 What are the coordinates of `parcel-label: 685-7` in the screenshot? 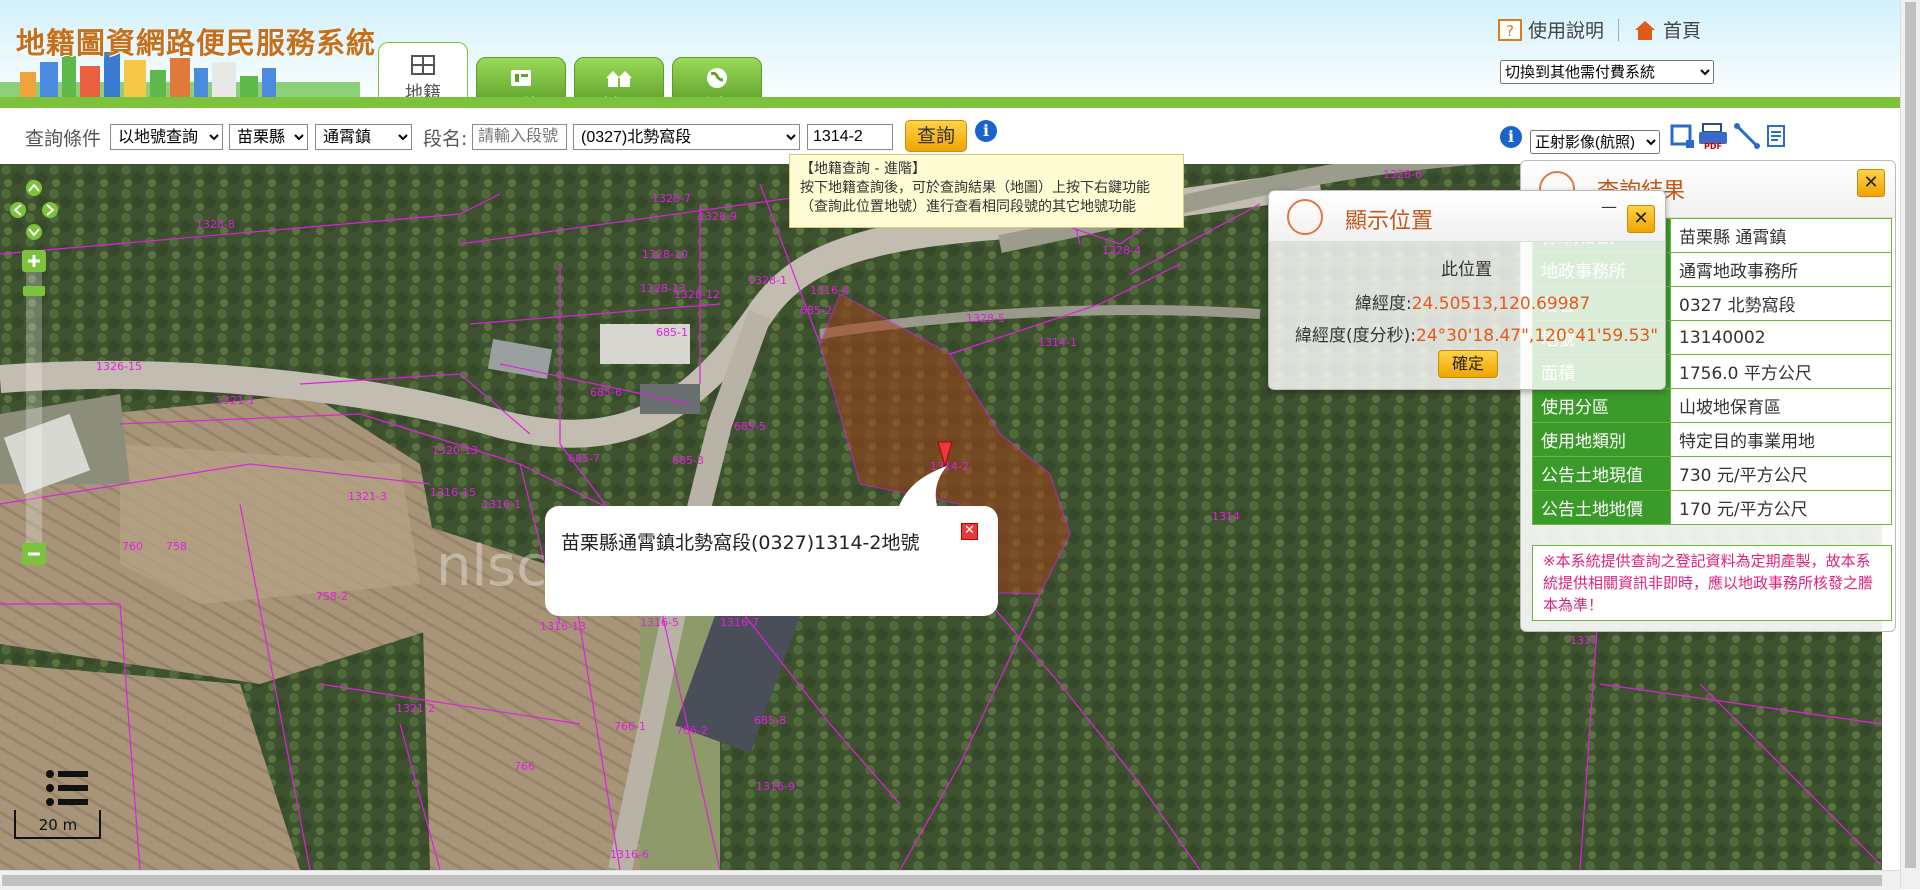 It's located at (584, 458).